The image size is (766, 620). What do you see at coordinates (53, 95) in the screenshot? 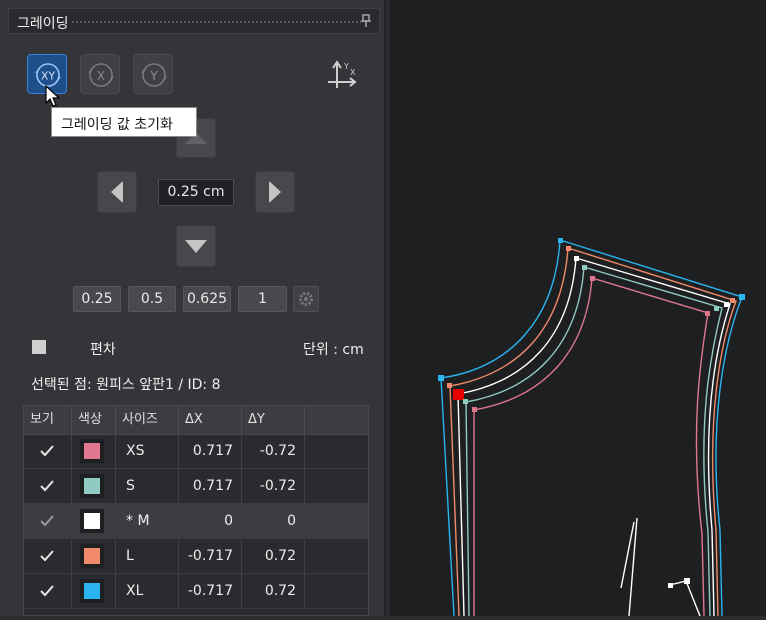
I see `mouse-cursor-icon` at bounding box center [53, 95].